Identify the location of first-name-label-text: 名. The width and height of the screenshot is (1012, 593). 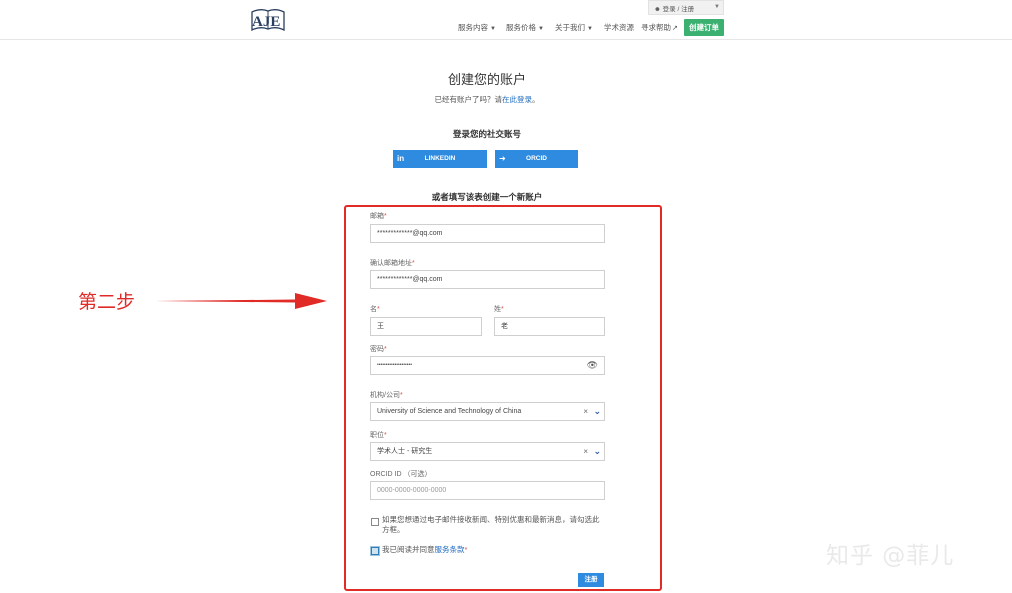
(373, 309).